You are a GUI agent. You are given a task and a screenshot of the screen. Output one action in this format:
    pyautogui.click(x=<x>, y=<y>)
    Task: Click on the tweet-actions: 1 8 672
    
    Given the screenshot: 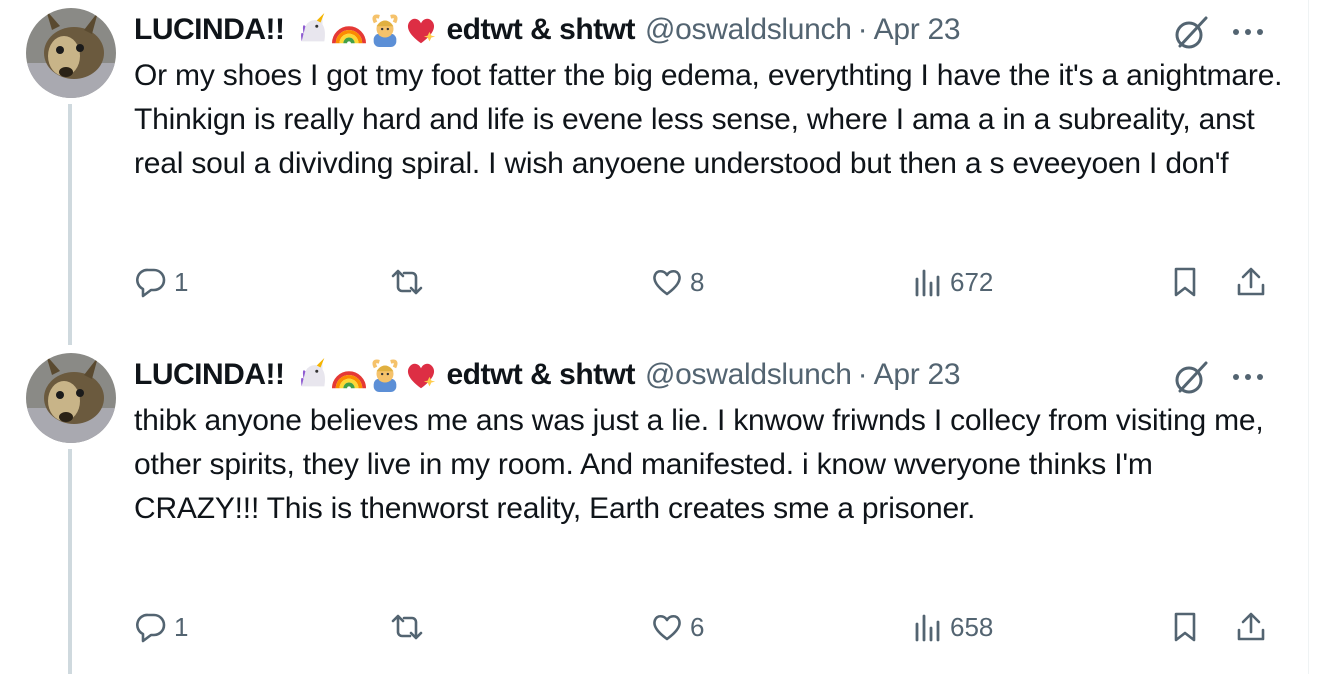 What is the action you would take?
    pyautogui.click(x=704, y=282)
    